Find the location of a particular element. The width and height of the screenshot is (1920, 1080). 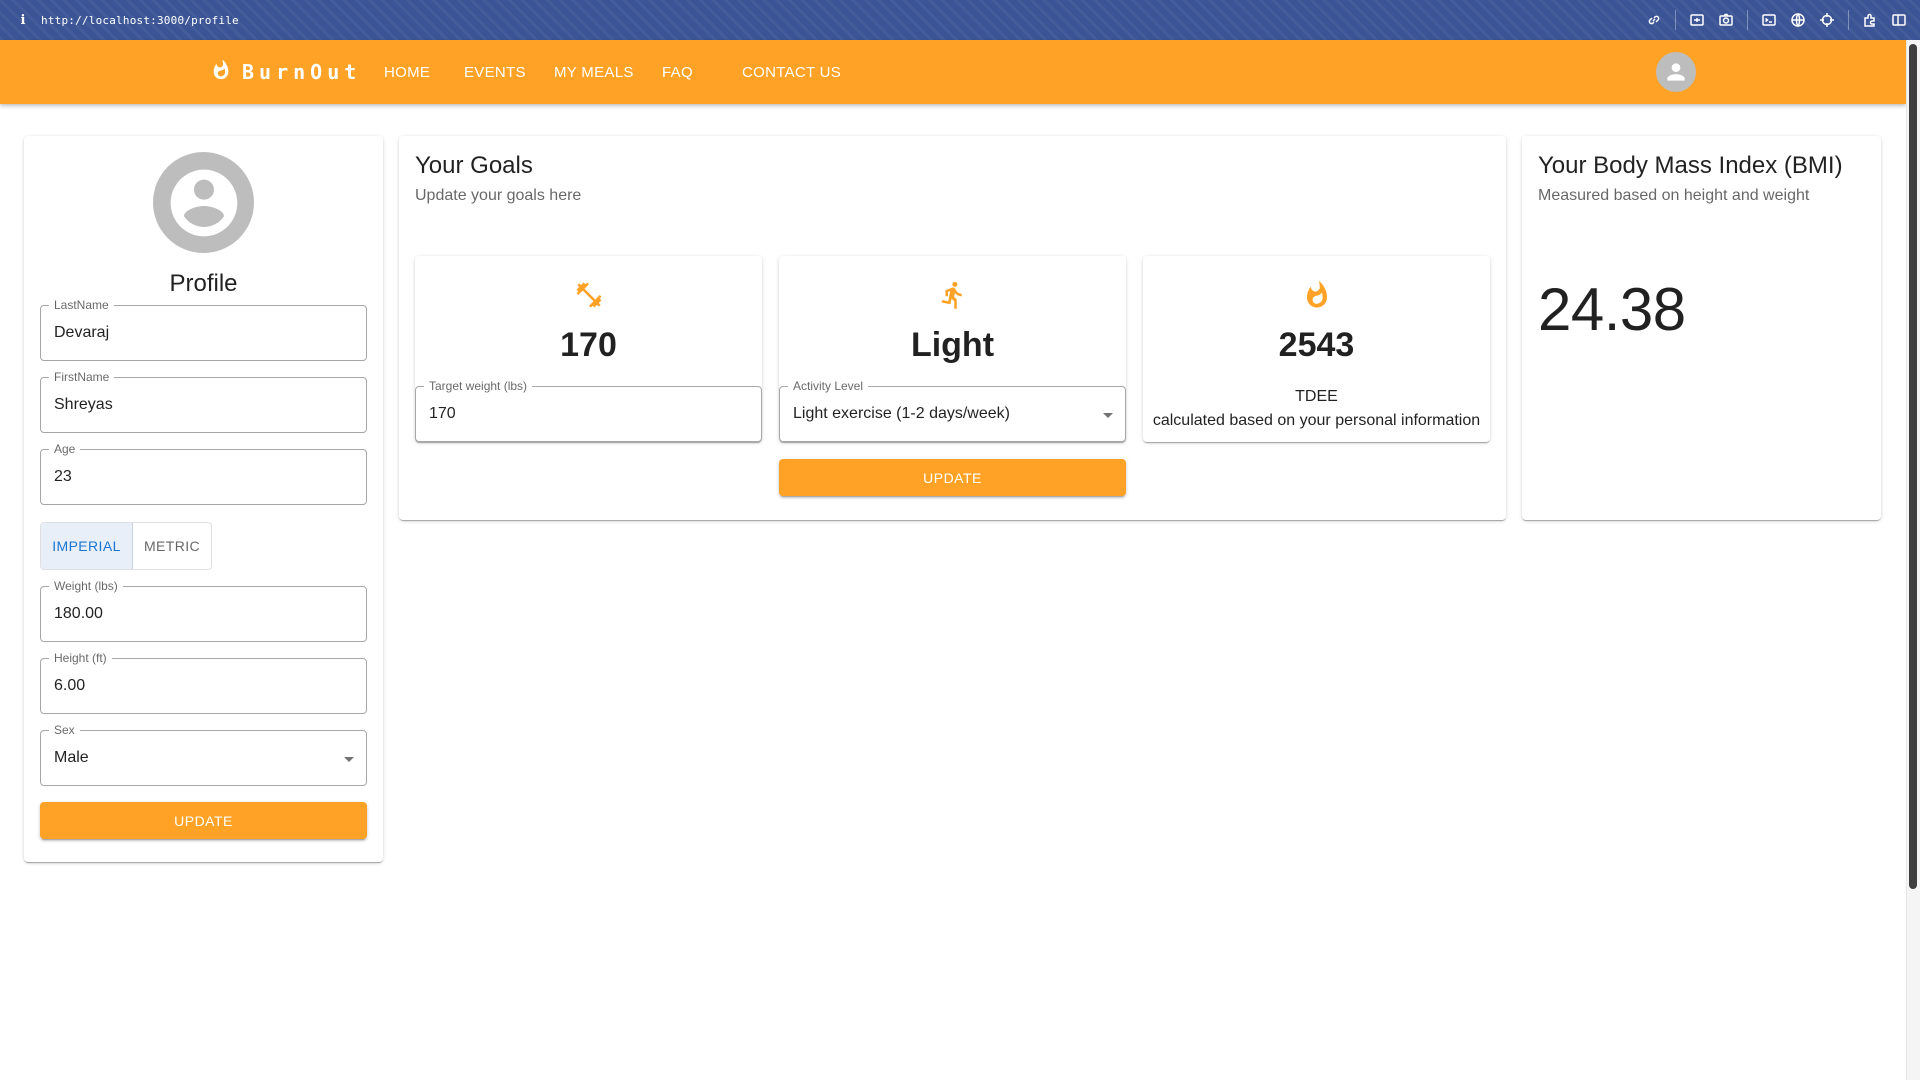

activity-level-label: Activity Level is located at coordinates (828, 386).